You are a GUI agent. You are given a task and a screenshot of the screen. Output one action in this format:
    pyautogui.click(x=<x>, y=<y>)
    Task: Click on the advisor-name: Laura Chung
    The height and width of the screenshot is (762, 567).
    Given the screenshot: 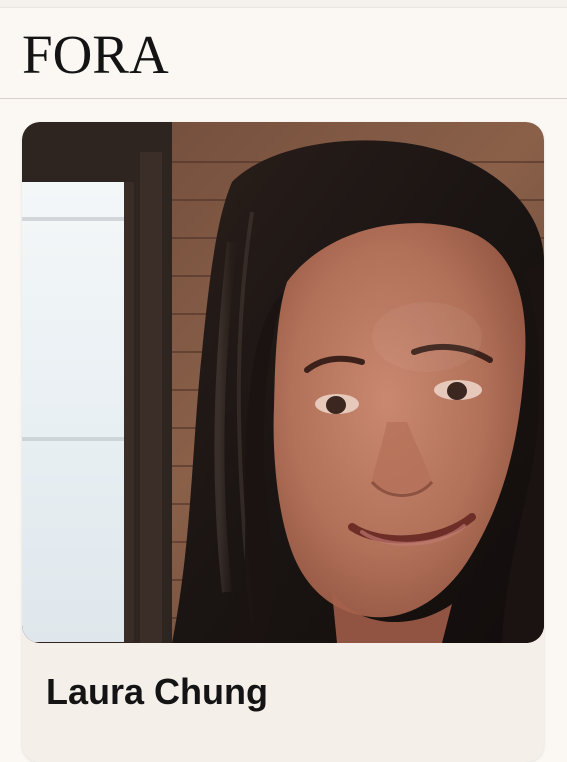 What is the action you would take?
    pyautogui.click(x=157, y=691)
    